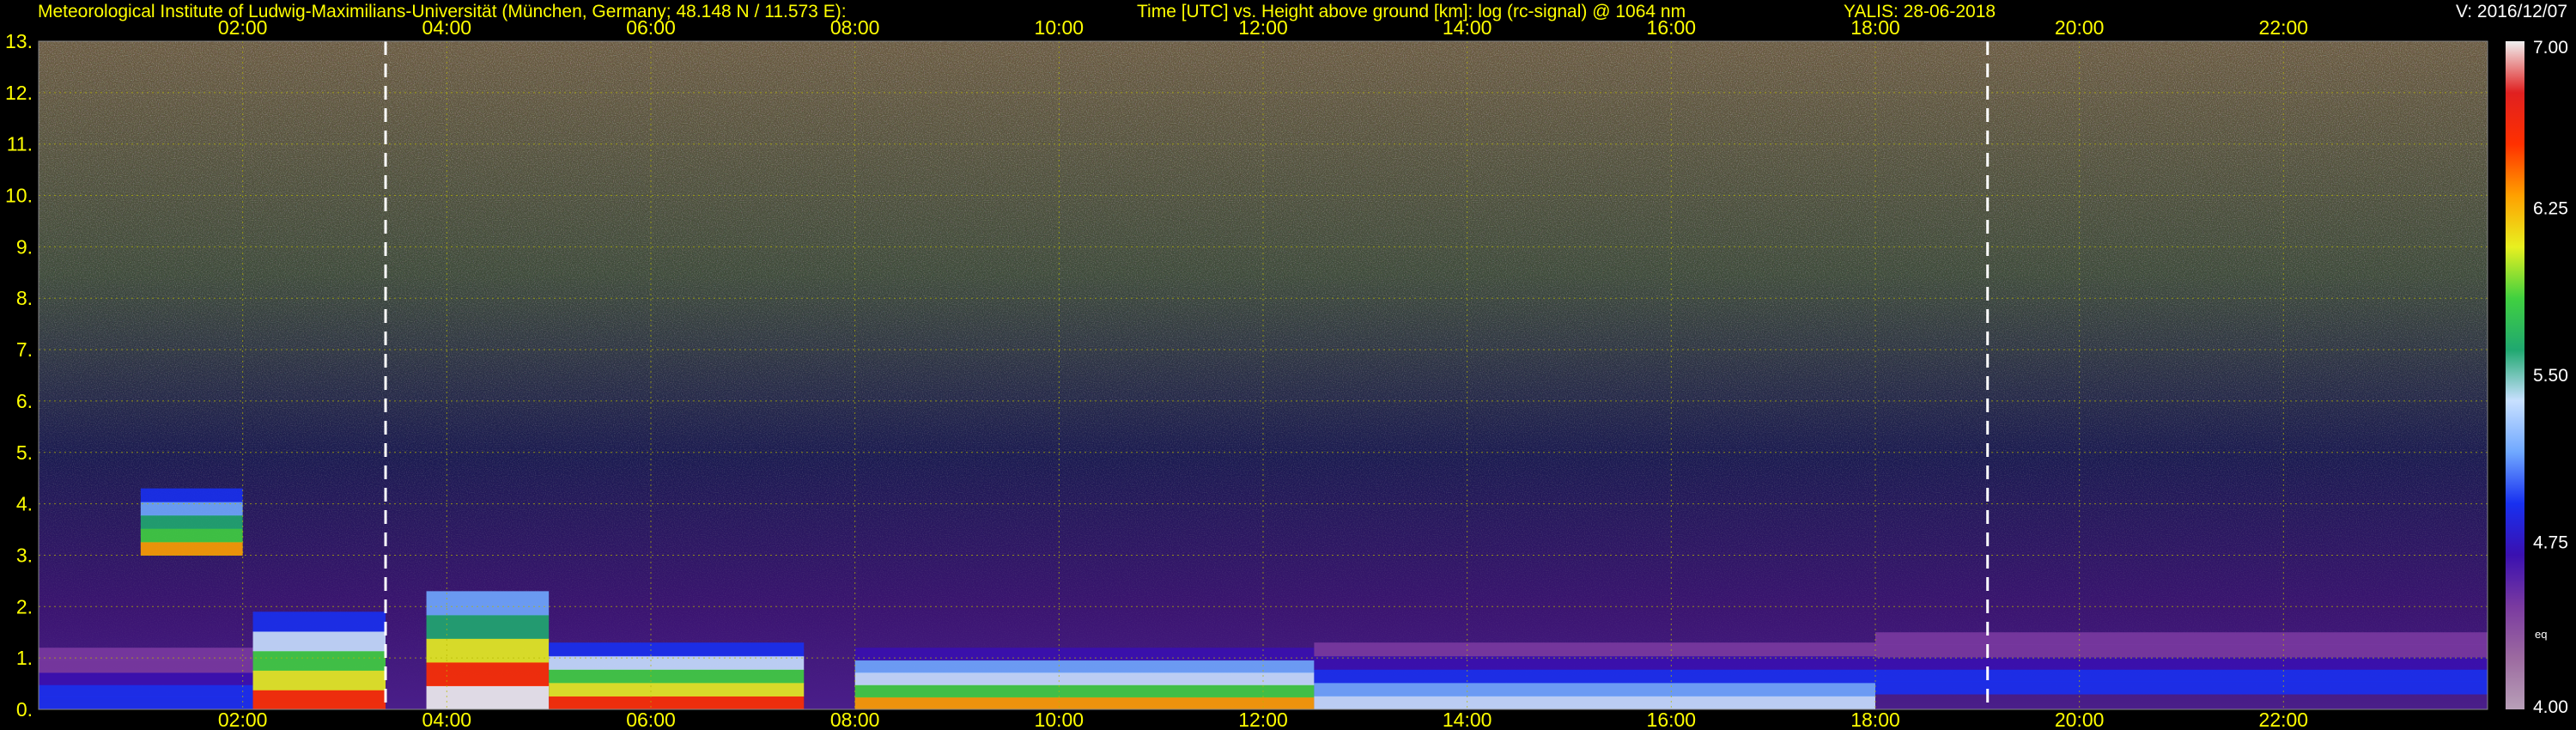 This screenshot has width=2576, height=730. I want to click on colorbar: 7.00 6.25 5.50 4.75 4.00 eq, so click(2537, 377).